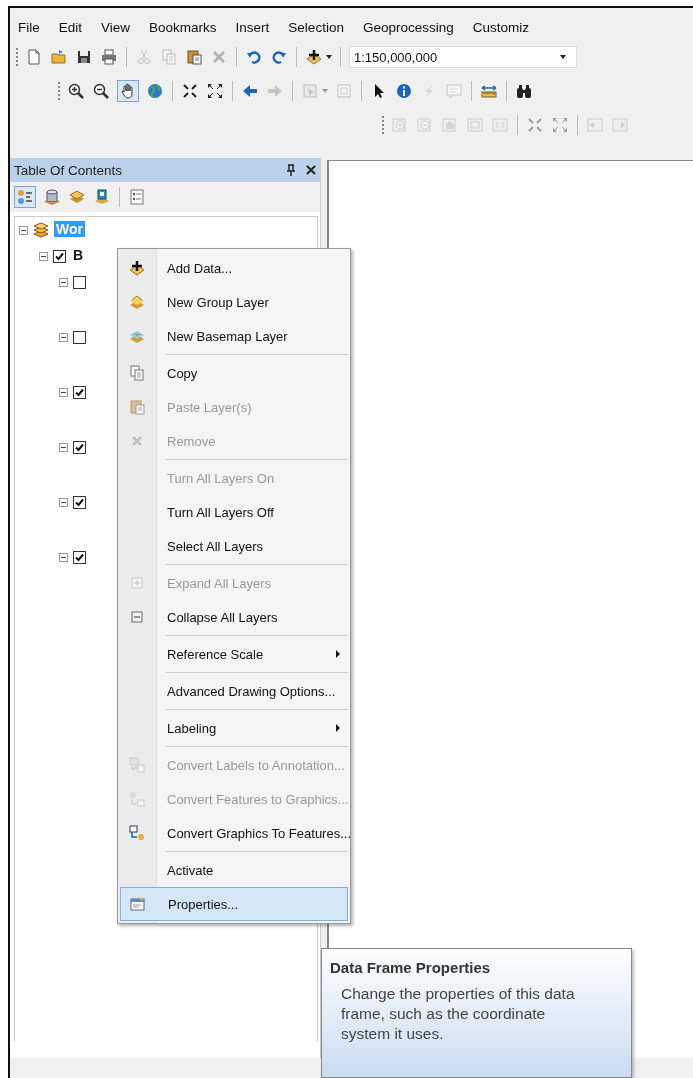 This screenshot has height=1078, width=693. What do you see at coordinates (234, 373) in the screenshot?
I see `menu-item: Copy` at bounding box center [234, 373].